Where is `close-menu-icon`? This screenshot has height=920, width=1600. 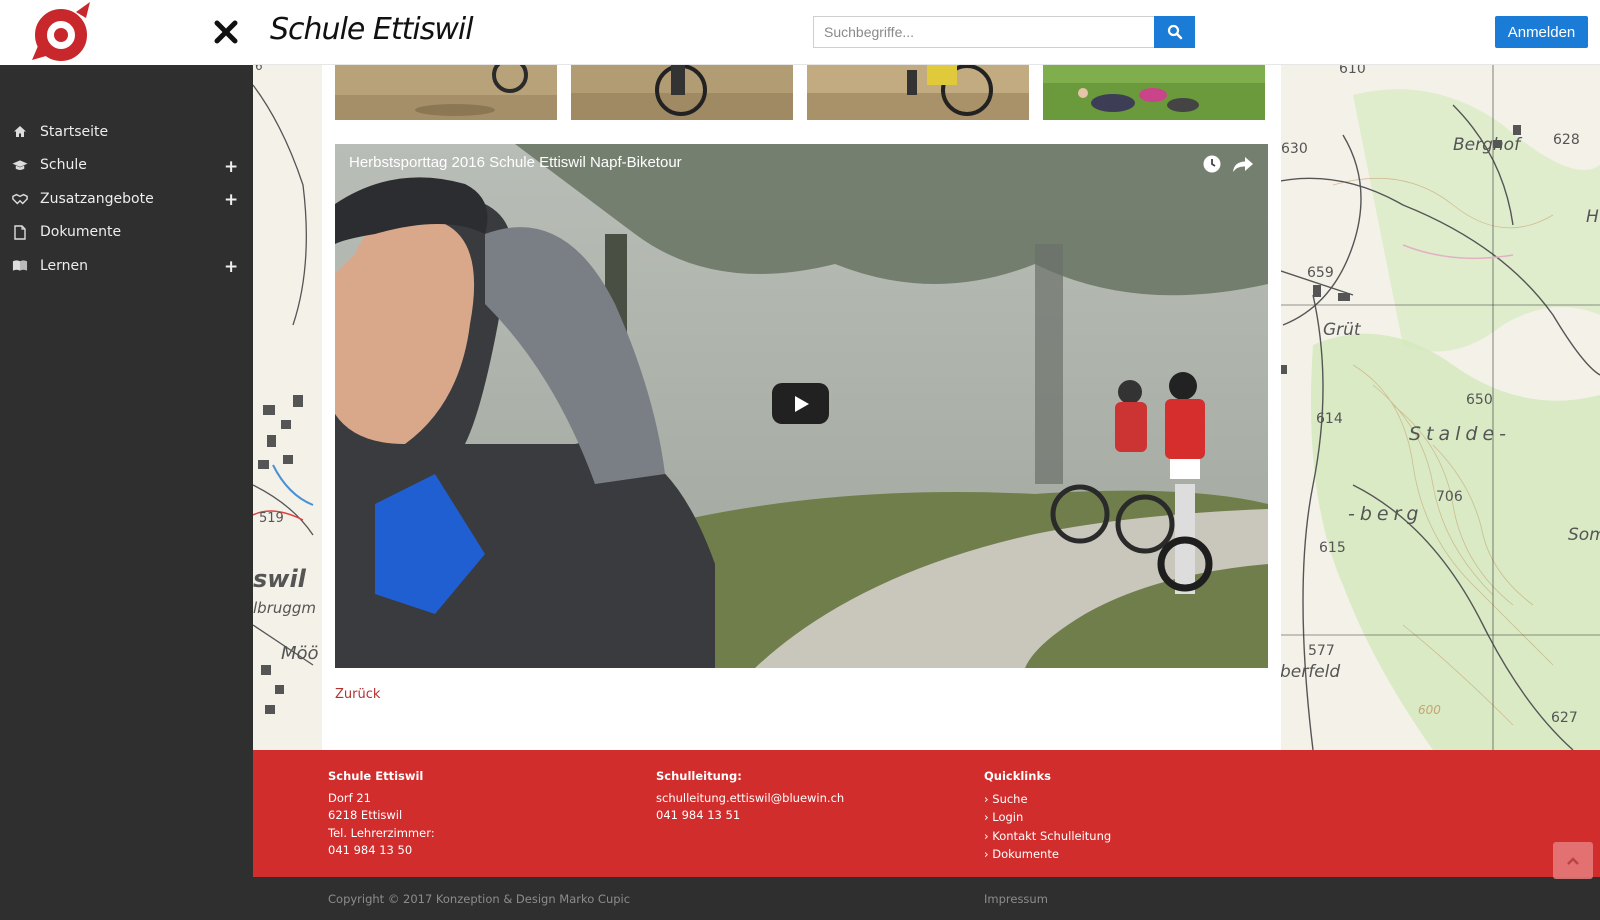 close-menu-icon is located at coordinates (226, 32).